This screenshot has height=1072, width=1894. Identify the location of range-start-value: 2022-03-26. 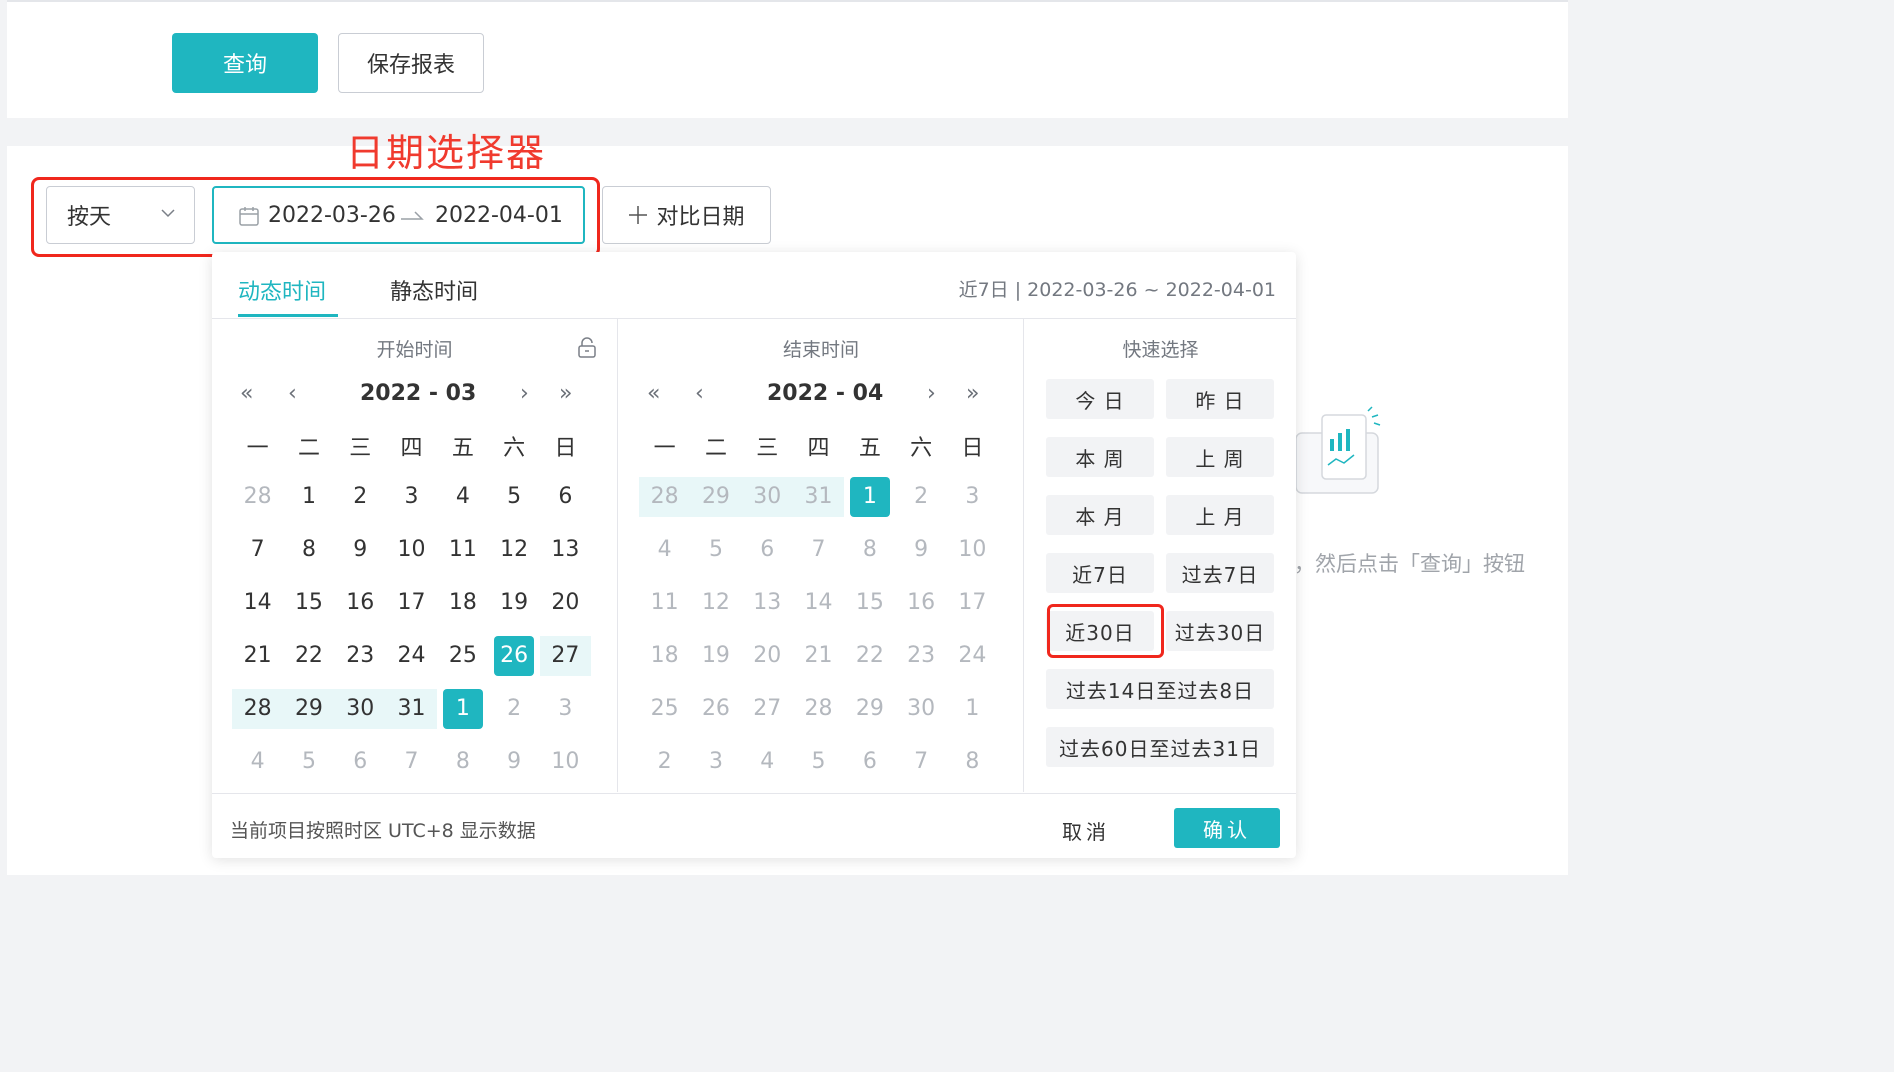
(332, 215).